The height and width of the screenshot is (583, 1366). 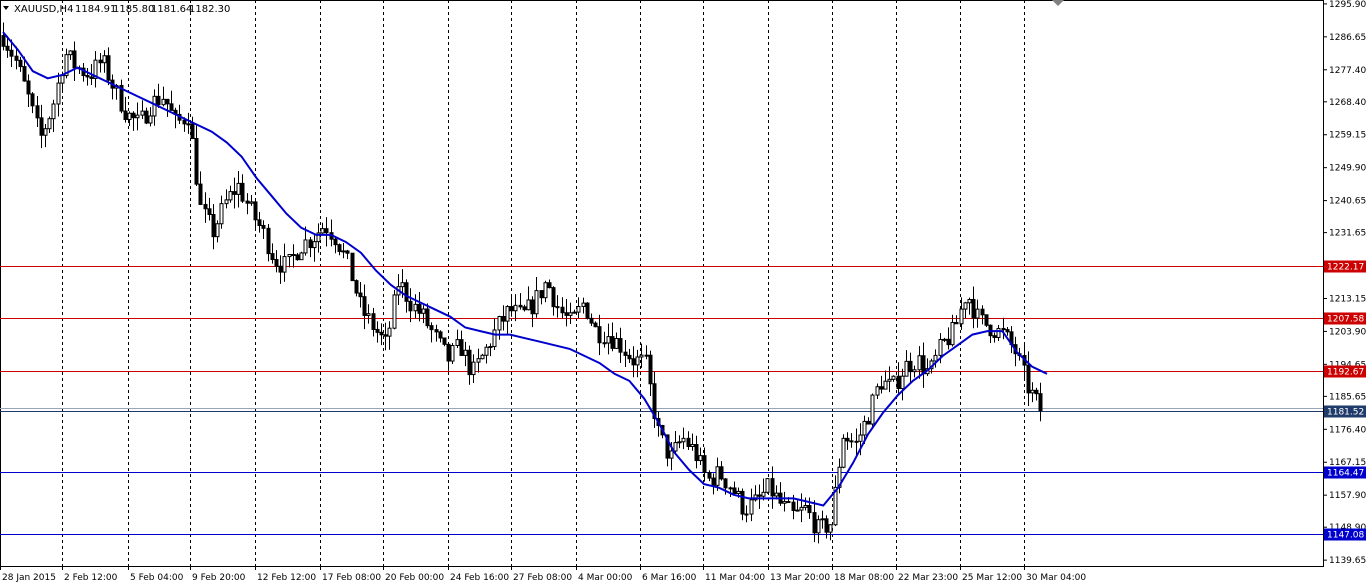 What do you see at coordinates (6, 8) in the screenshot?
I see `dropdown-triangle-icon` at bounding box center [6, 8].